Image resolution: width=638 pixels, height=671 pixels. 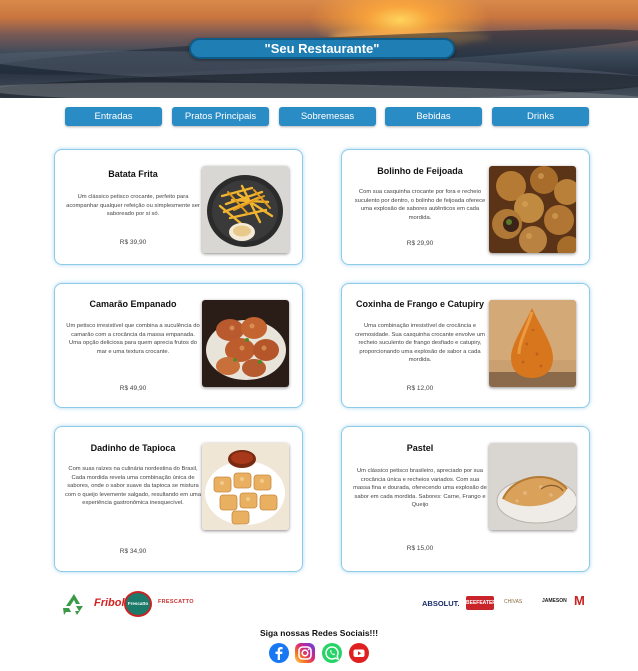 I want to click on item-price: R$ 12,00, so click(x=420, y=388).